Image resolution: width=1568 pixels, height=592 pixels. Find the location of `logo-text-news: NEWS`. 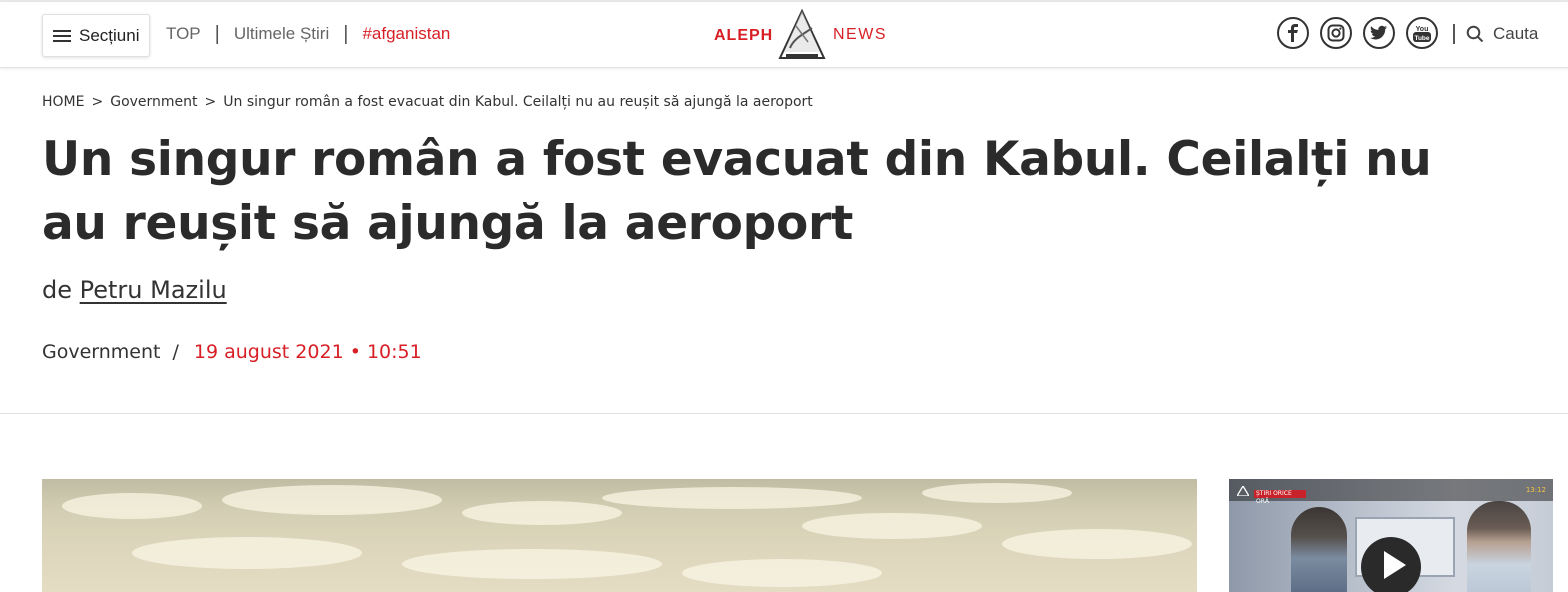

logo-text-news: NEWS is located at coordinates (860, 34).